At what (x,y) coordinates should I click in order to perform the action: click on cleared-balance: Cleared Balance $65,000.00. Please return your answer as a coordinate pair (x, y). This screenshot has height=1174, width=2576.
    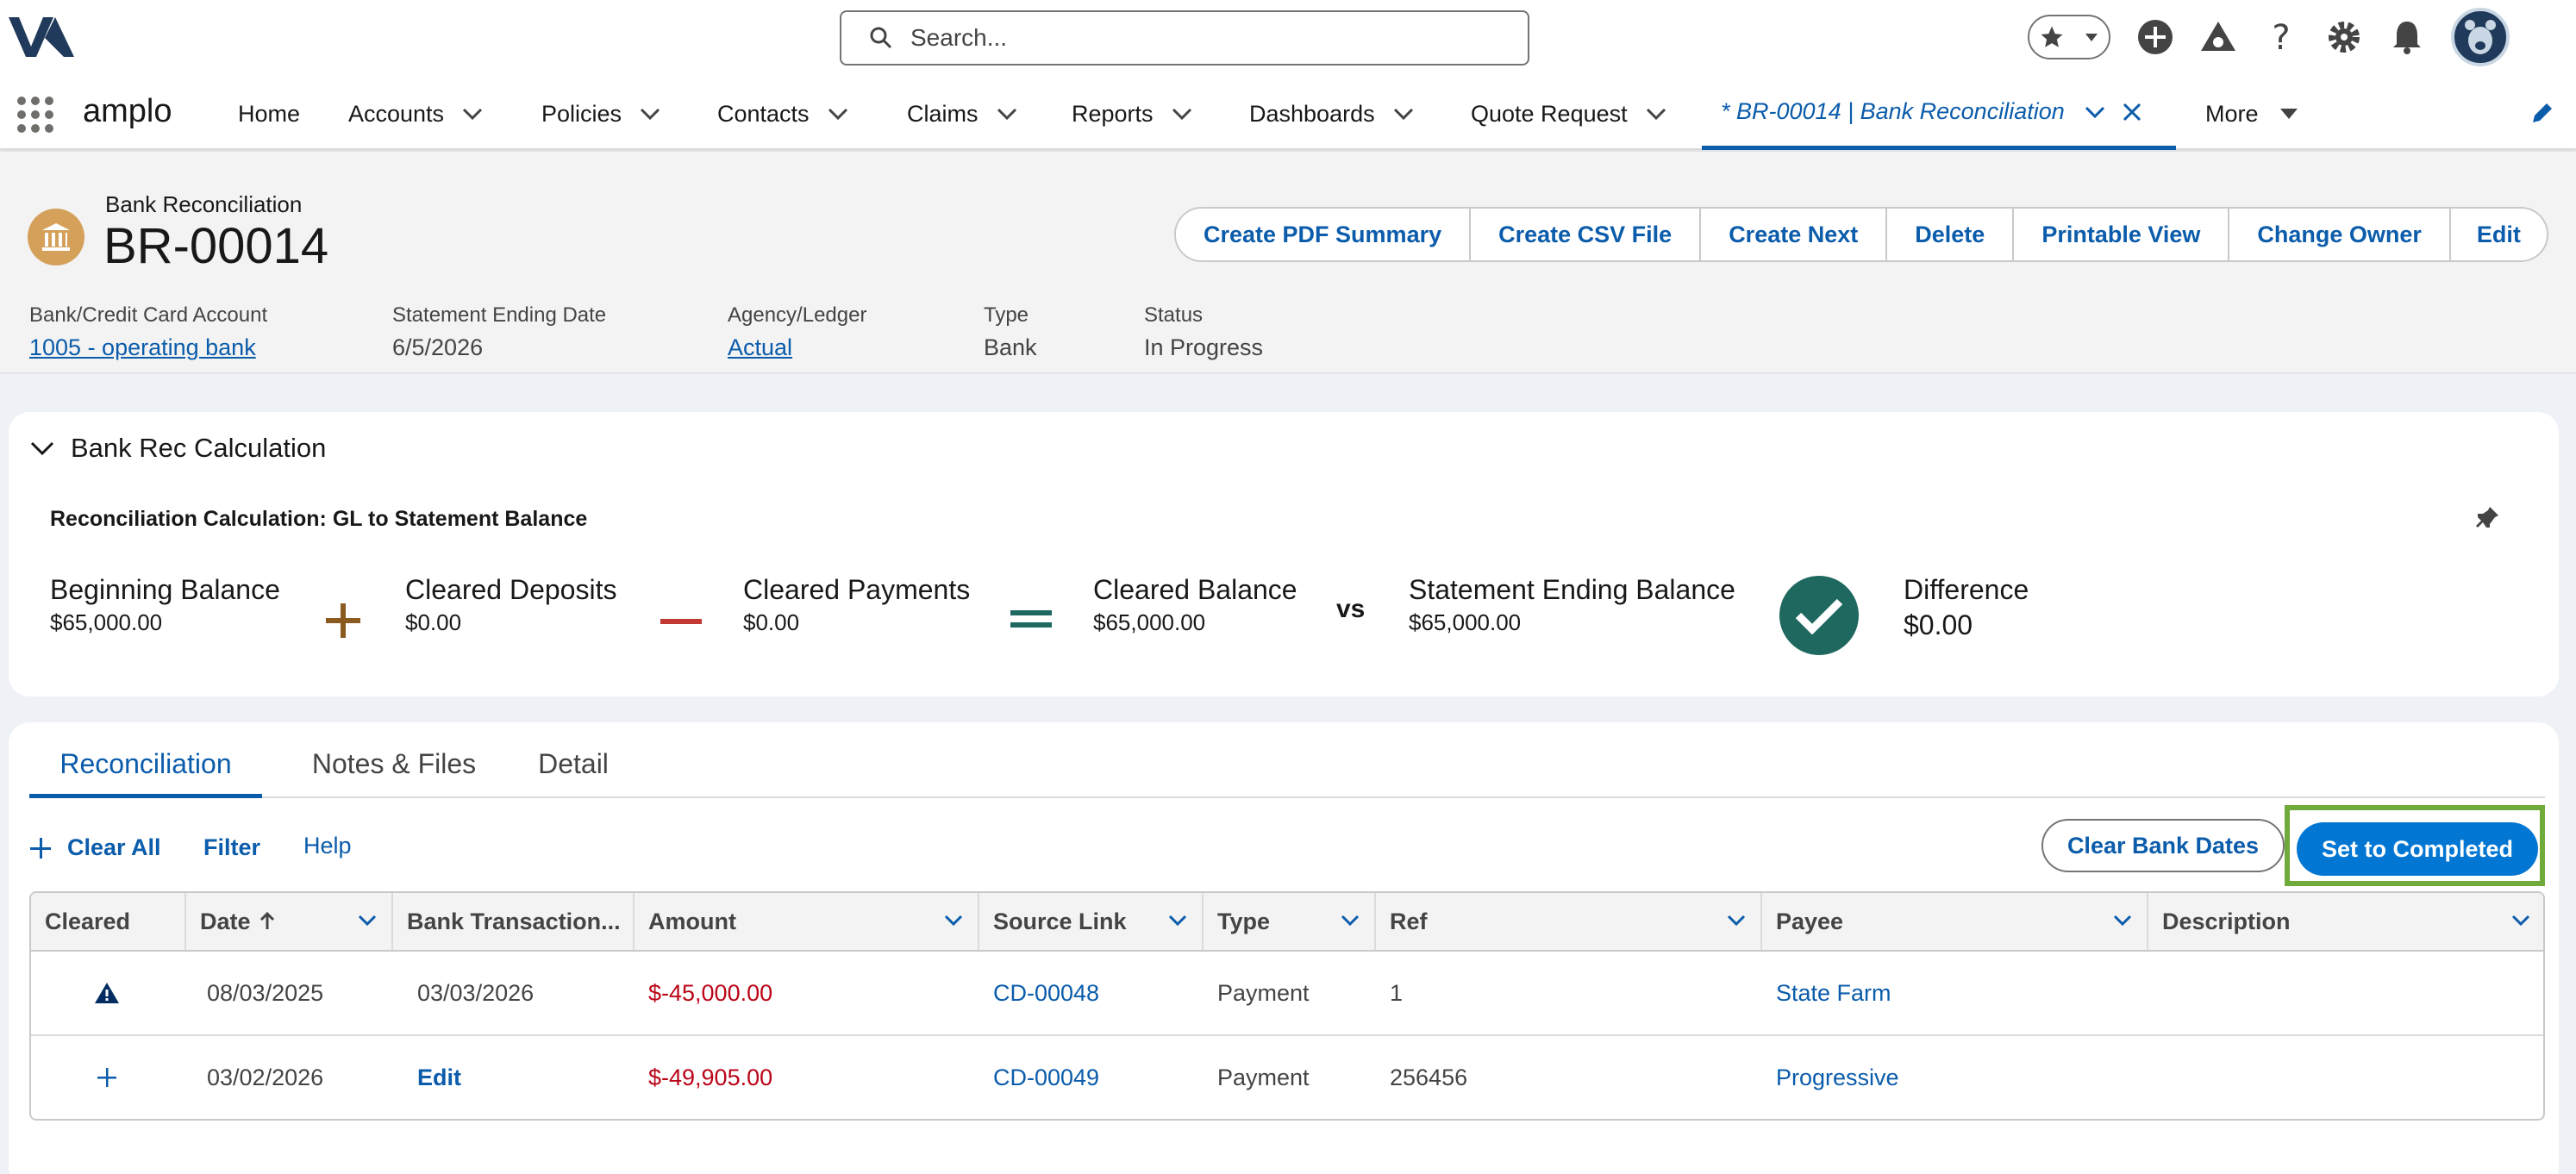
    Looking at the image, I should click on (1195, 605).